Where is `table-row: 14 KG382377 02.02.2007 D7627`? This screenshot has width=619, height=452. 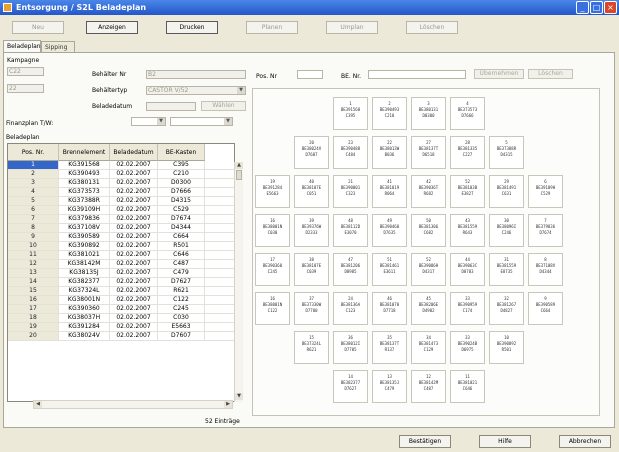
table-row: 14 KG382377 02.02.2007 D7627 is located at coordinates (121, 282).